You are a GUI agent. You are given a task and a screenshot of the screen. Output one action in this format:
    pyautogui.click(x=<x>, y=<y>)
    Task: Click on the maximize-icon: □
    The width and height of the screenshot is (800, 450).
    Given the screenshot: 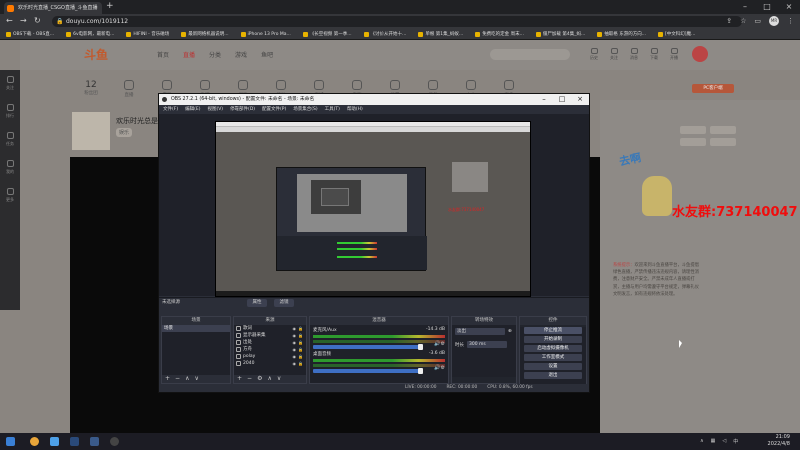 What is the action you would take?
    pyautogui.click(x=767, y=7)
    